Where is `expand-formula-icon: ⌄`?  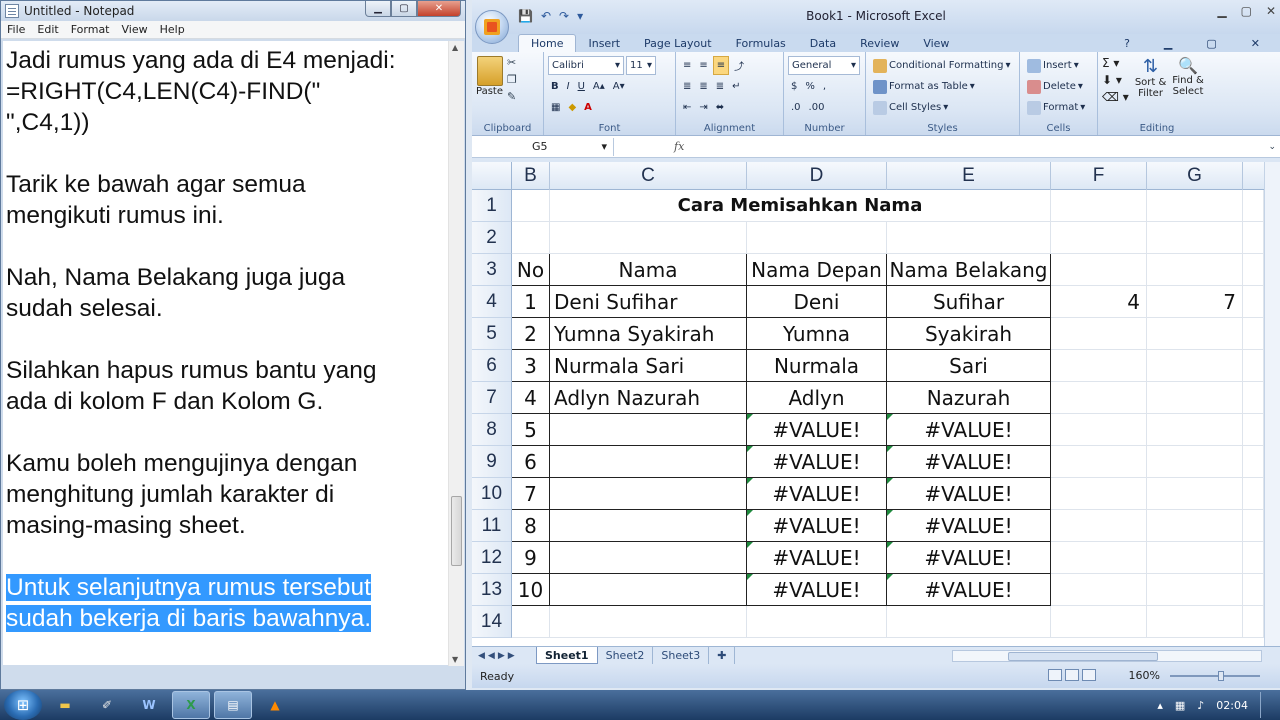
expand-formula-icon: ⌄ is located at coordinates (1272, 147).